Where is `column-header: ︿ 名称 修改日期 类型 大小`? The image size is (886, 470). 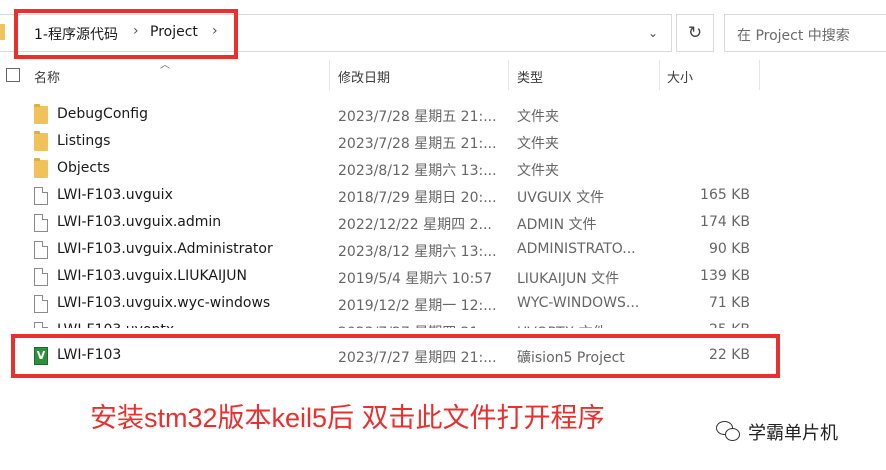 column-header: ︿ 名称 修改日期 类型 大小 is located at coordinates (443, 76).